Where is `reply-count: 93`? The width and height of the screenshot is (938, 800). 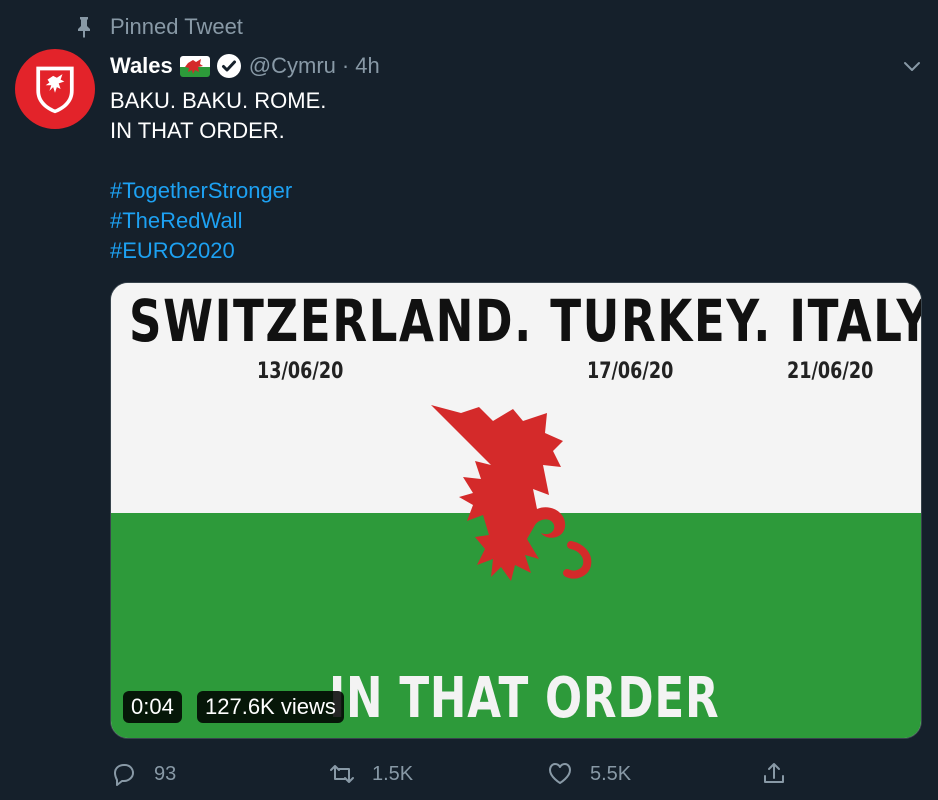
reply-count: 93 is located at coordinates (165, 773).